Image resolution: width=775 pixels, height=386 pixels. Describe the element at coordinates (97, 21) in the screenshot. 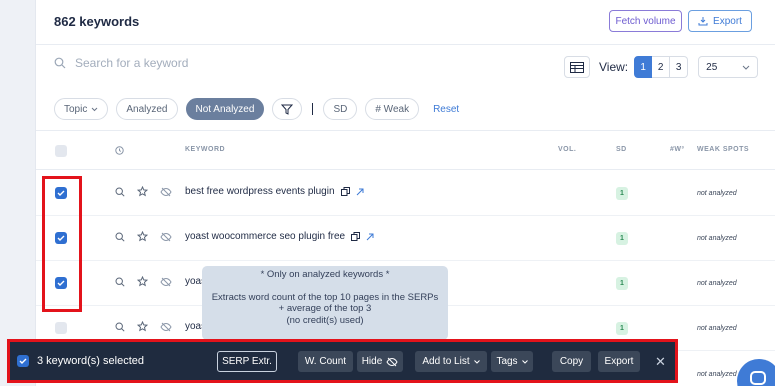

I see `keyword-count-title: 862 keywords` at that location.